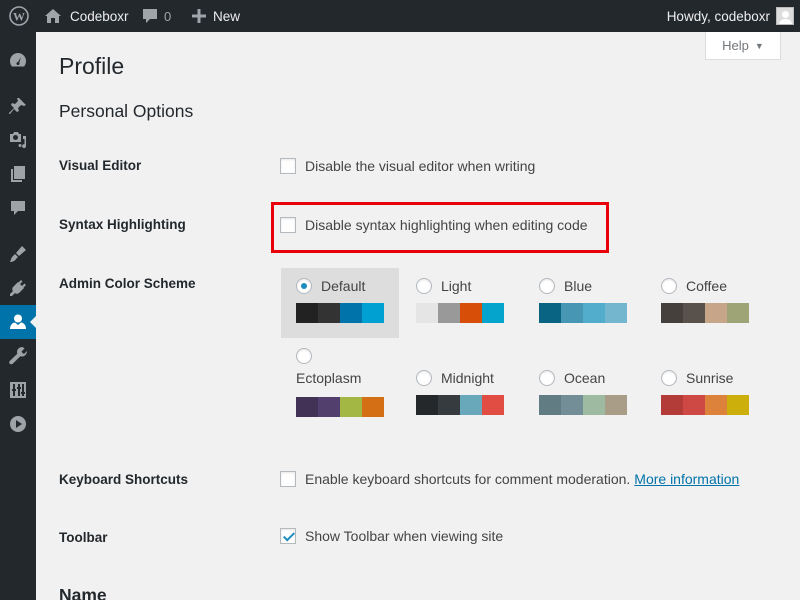 The height and width of the screenshot is (600, 800). What do you see at coordinates (124, 479) in the screenshot?
I see `keyboard-shortcuts-label: Keyboard Shortcuts` at bounding box center [124, 479].